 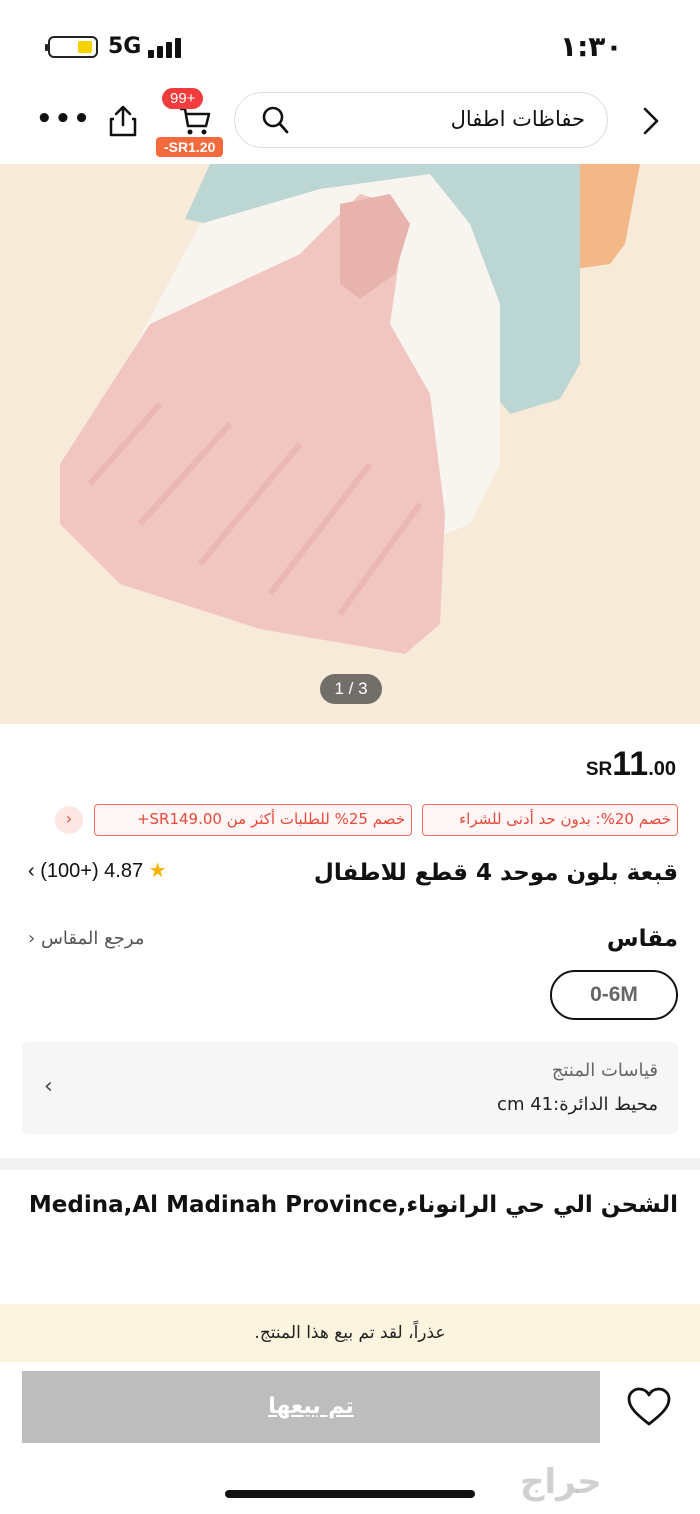 What do you see at coordinates (561, 1482) in the screenshot?
I see `watermark-logo: حراج` at bounding box center [561, 1482].